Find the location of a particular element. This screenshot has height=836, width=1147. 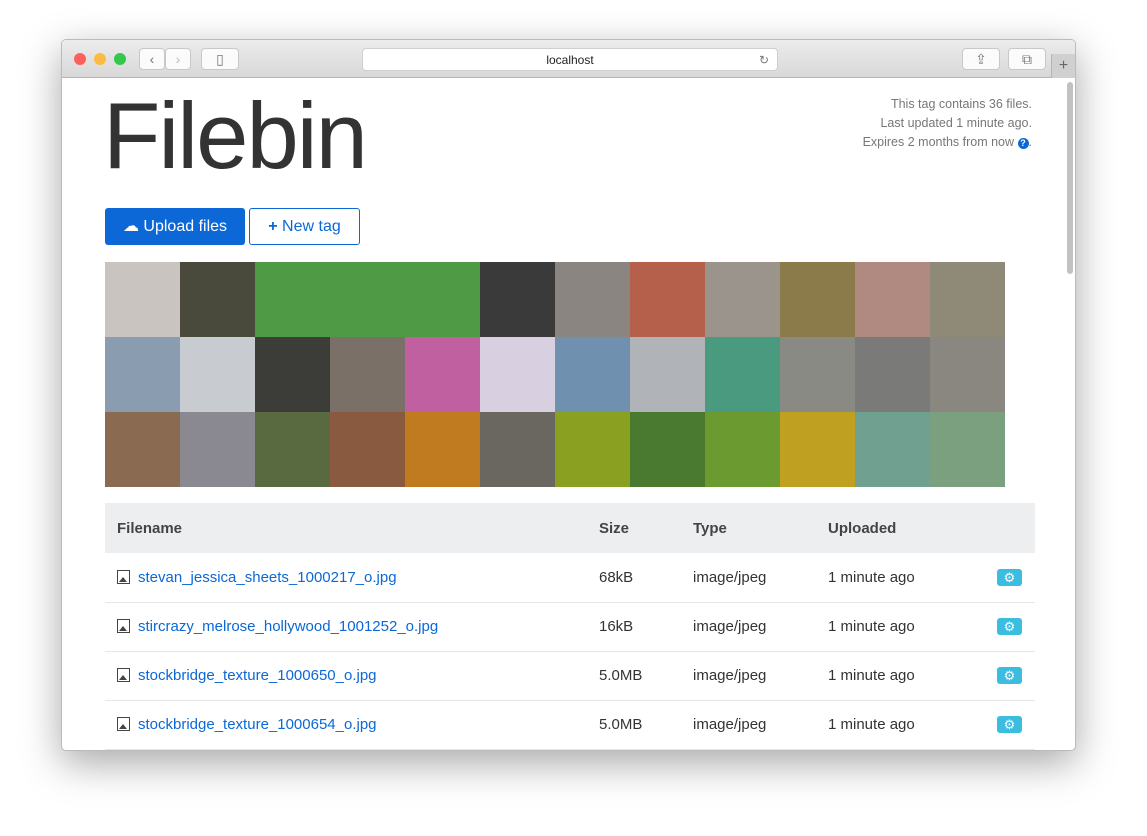

sidebar-icon: ▯ is located at coordinates (220, 59).